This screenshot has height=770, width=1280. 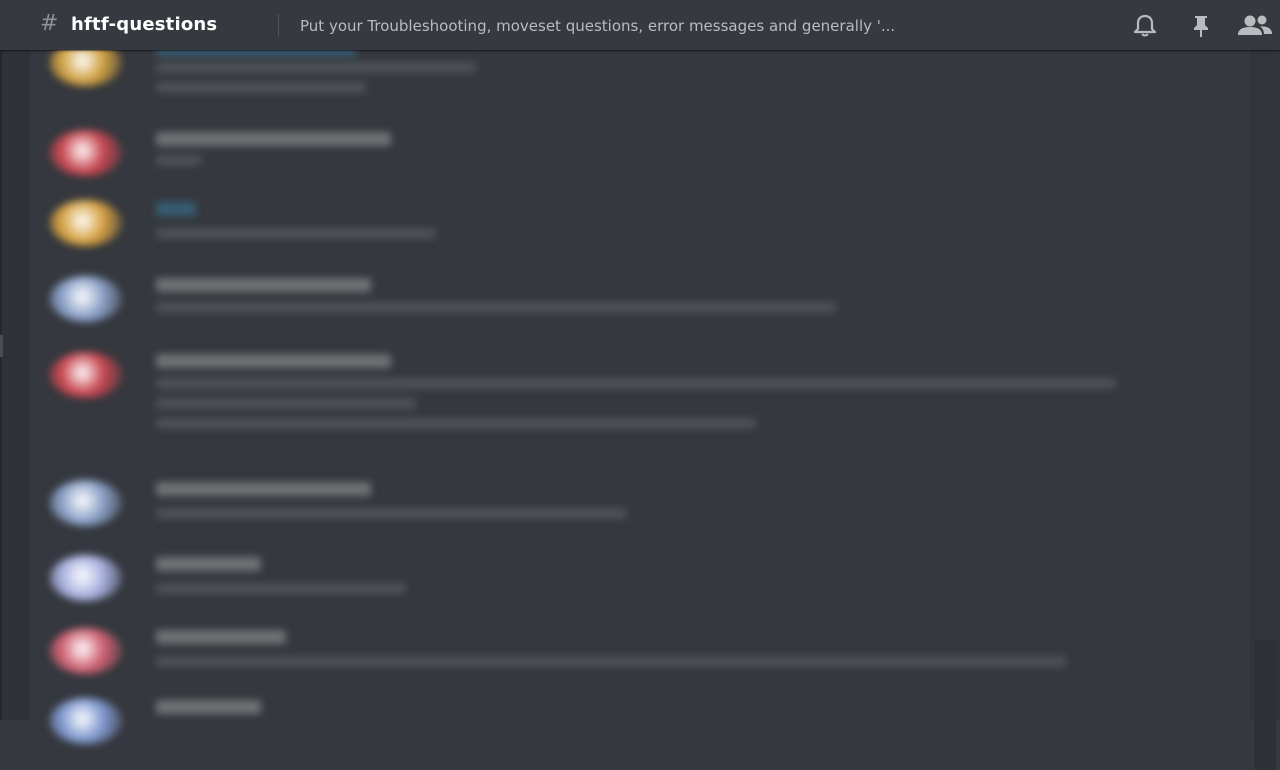 I want to click on members-icon, so click(x=1255, y=26).